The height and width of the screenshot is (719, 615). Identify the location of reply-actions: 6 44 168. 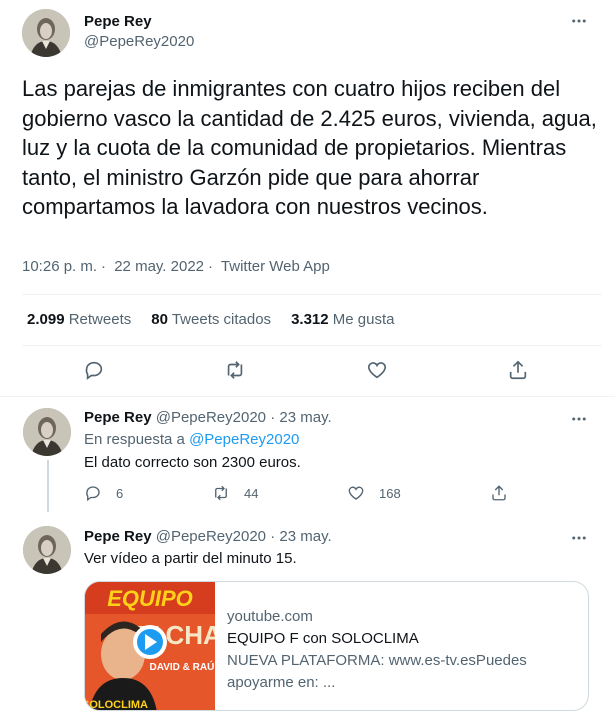
(304, 494).